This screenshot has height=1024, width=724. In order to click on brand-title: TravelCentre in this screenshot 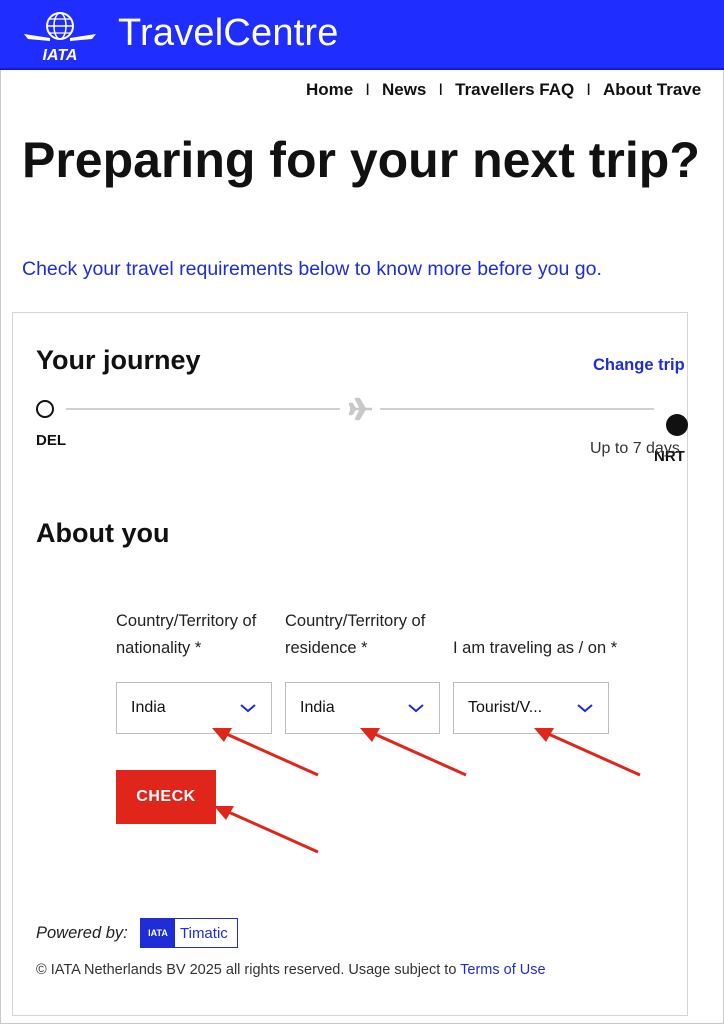, I will do `click(228, 33)`.